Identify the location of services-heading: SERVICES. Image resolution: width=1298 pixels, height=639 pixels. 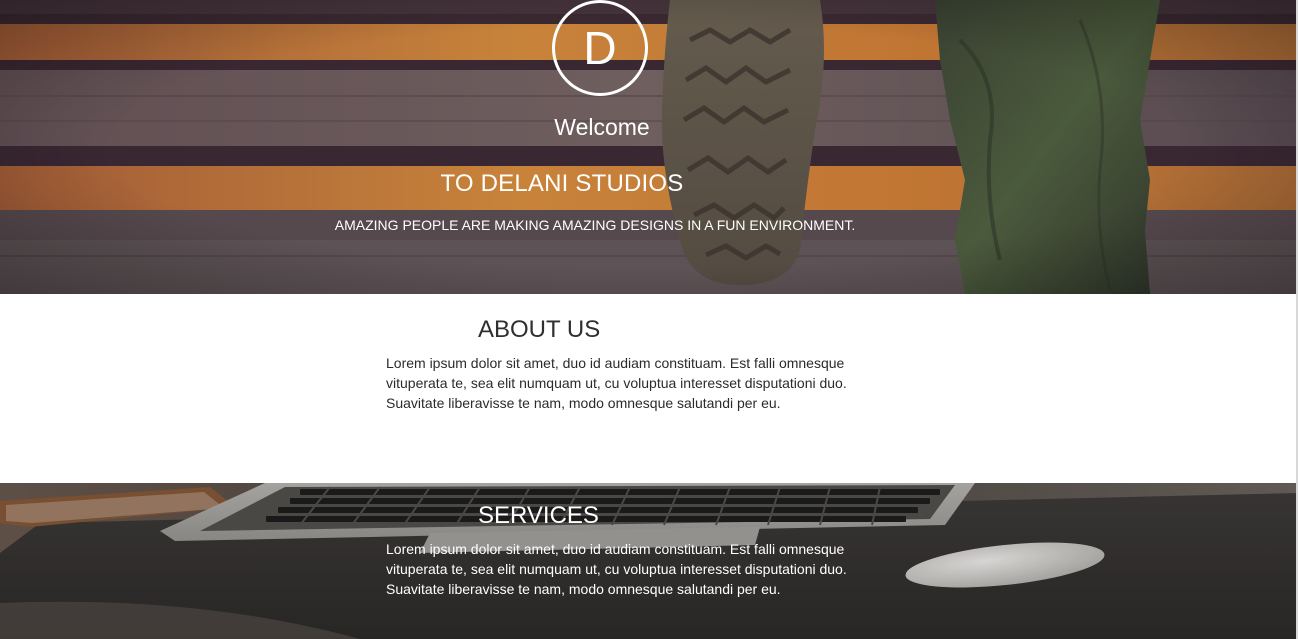
(538, 515).